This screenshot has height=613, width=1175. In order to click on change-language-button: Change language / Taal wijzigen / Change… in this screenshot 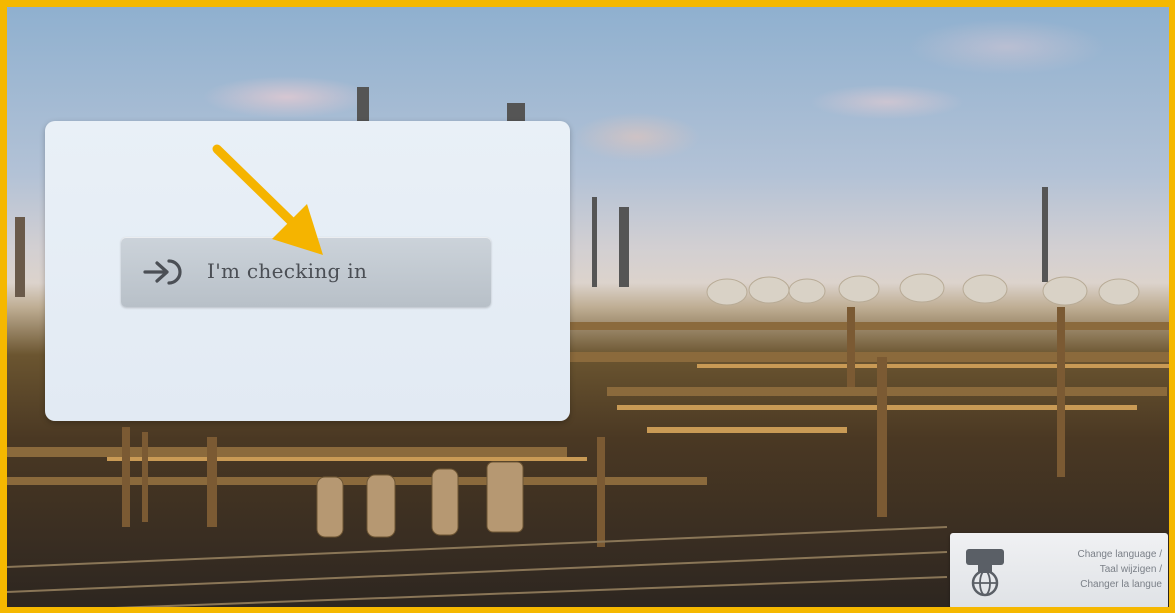, I will do `click(1059, 570)`.